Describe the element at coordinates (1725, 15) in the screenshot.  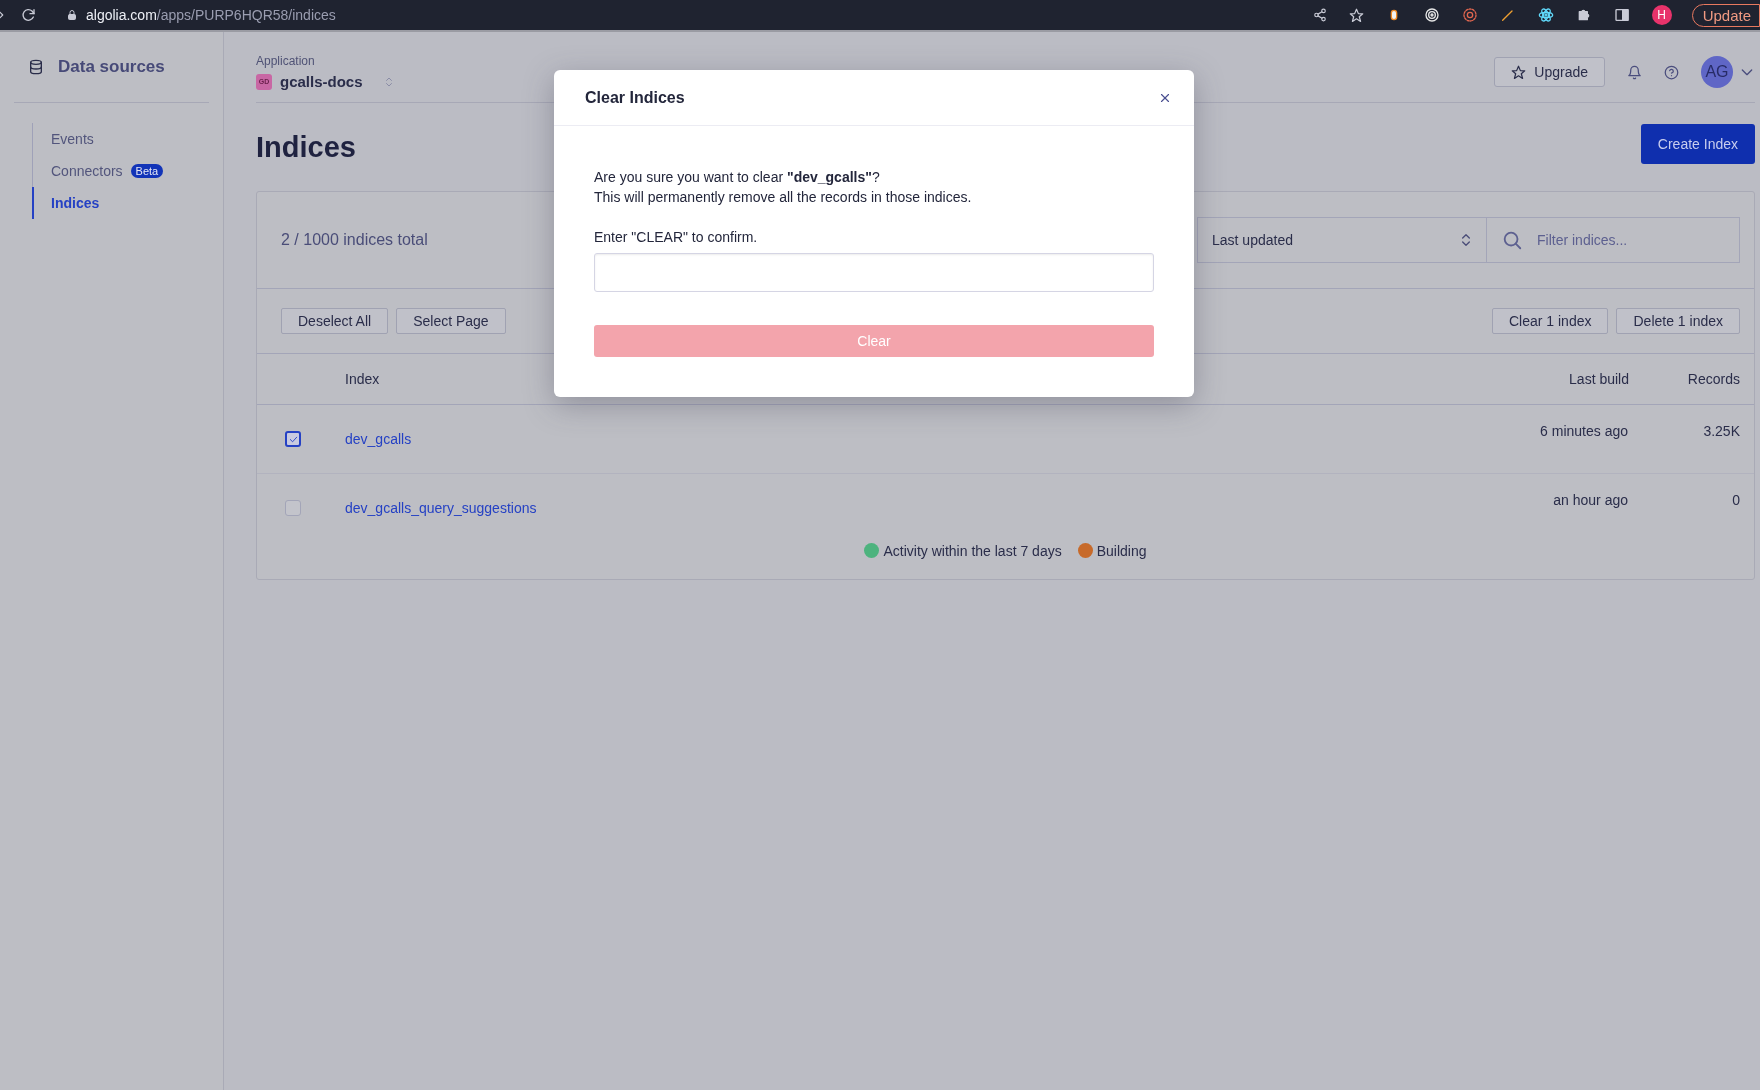
I see `update-button: Update` at that location.